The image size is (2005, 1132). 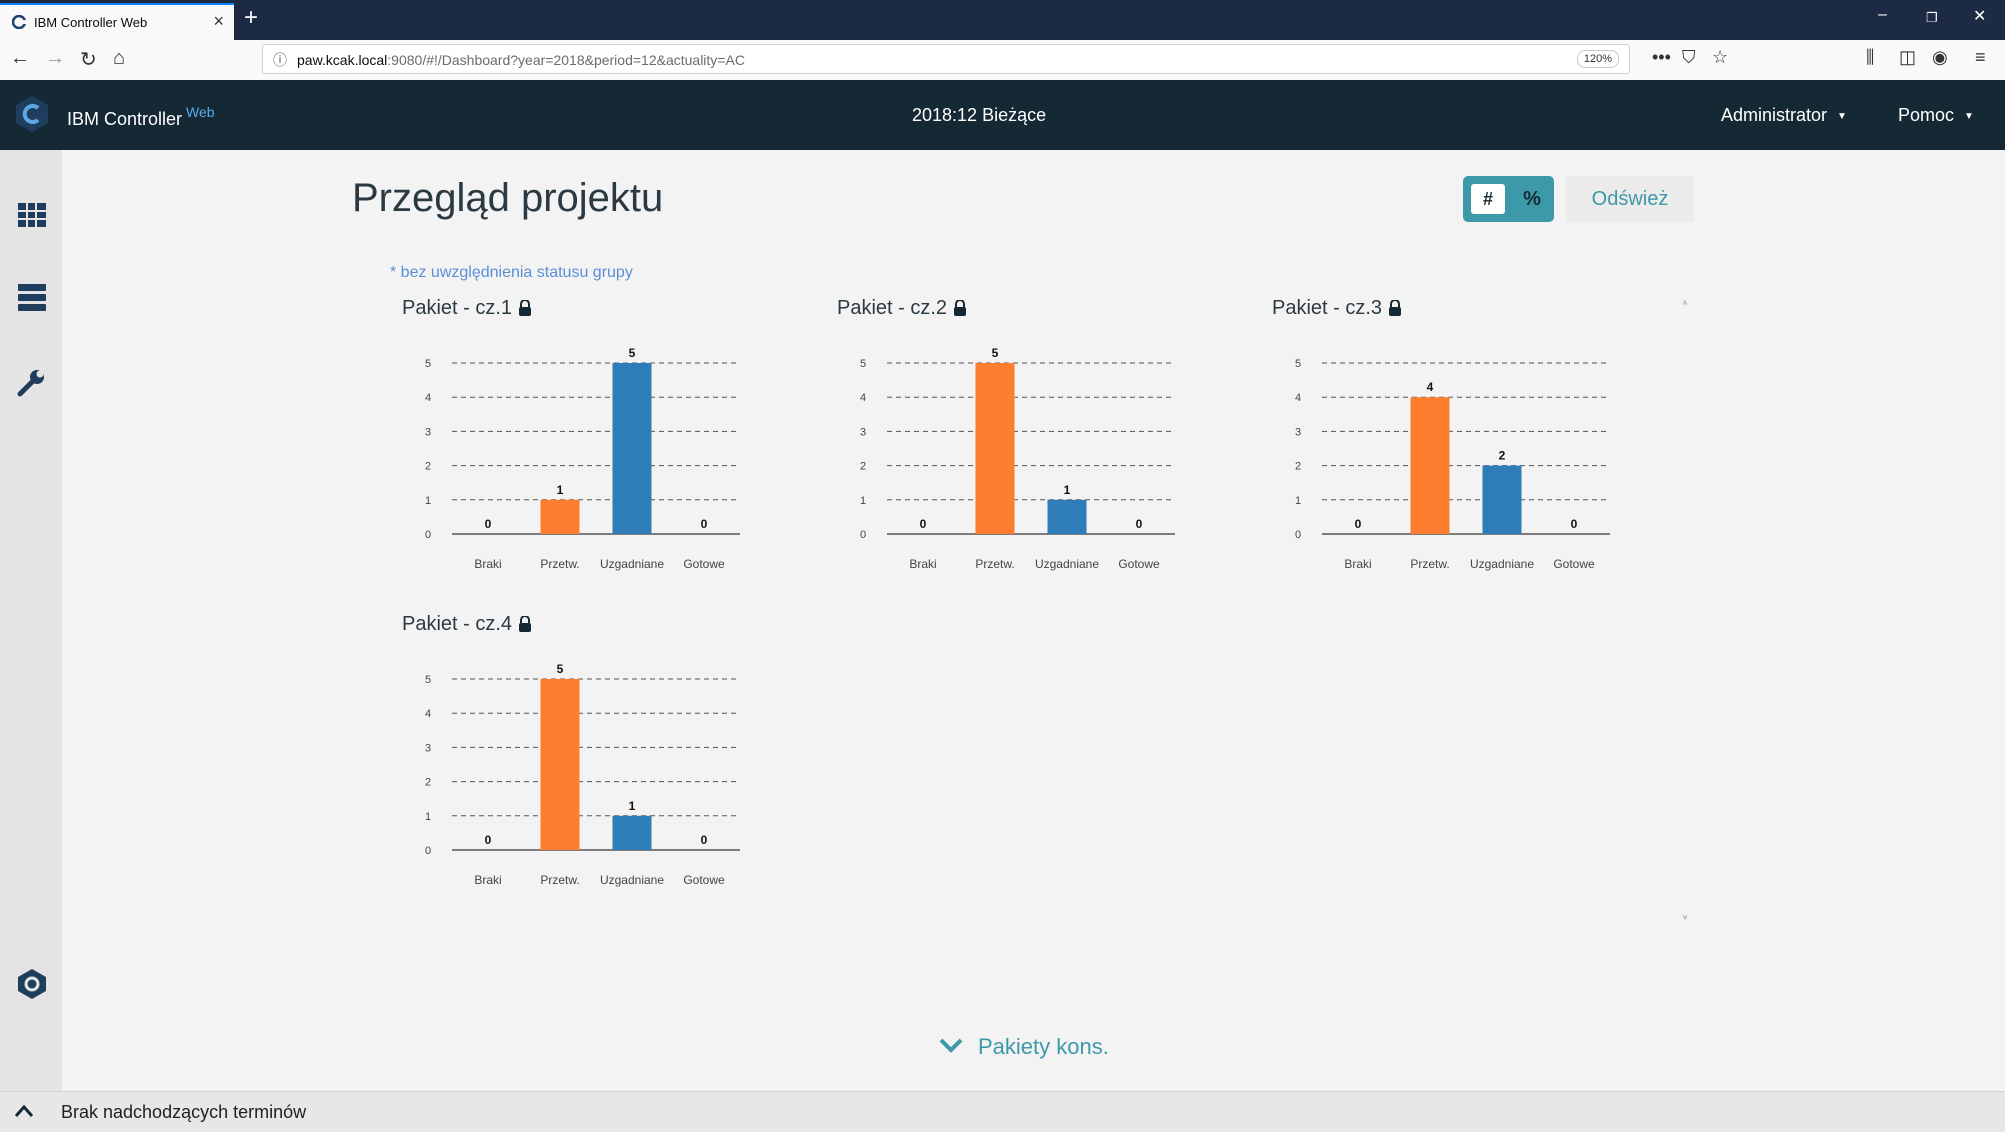 What do you see at coordinates (1043, 1046) in the screenshot?
I see `packages-section-label: Pakiety kons.` at bounding box center [1043, 1046].